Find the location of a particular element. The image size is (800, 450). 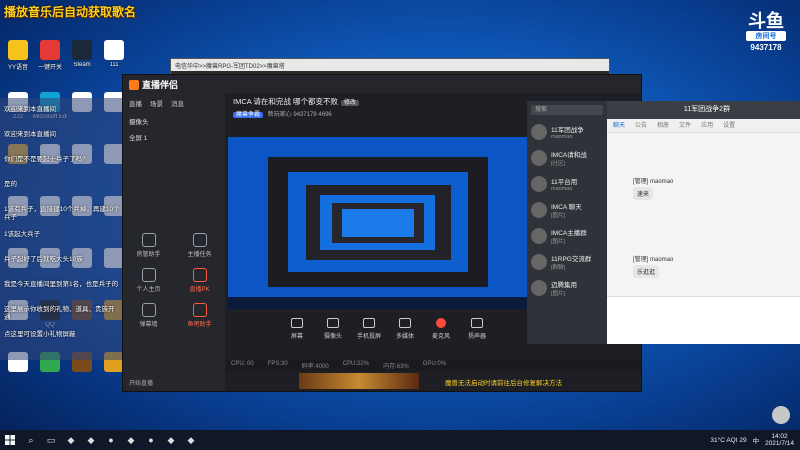

conversation-text: 11RPG交流群 [群聊] is located at coordinates (571, 262).